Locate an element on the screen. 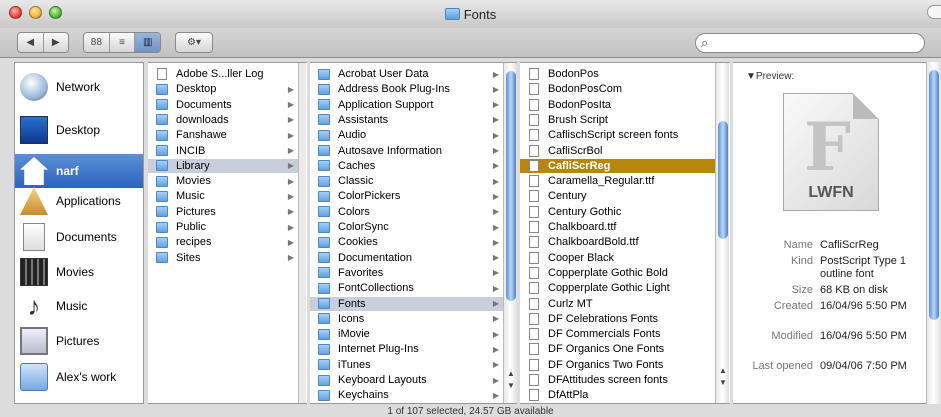 The width and height of the screenshot is (941, 417). sidebar-item-narf: narf is located at coordinates (79, 171).